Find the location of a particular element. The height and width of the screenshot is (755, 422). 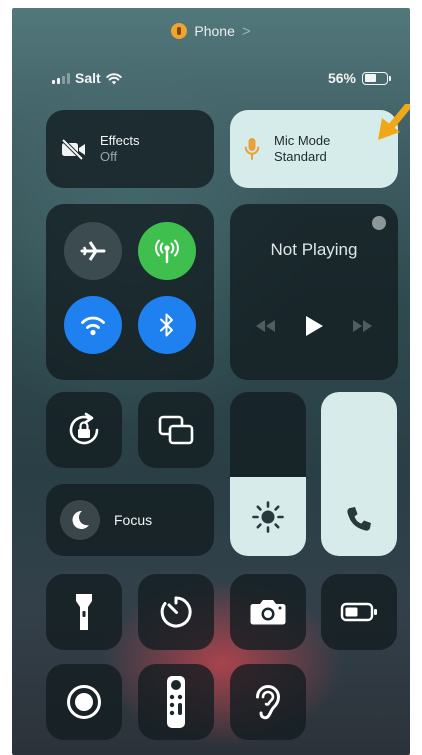

focus-label: Focus is located at coordinates (133, 520).